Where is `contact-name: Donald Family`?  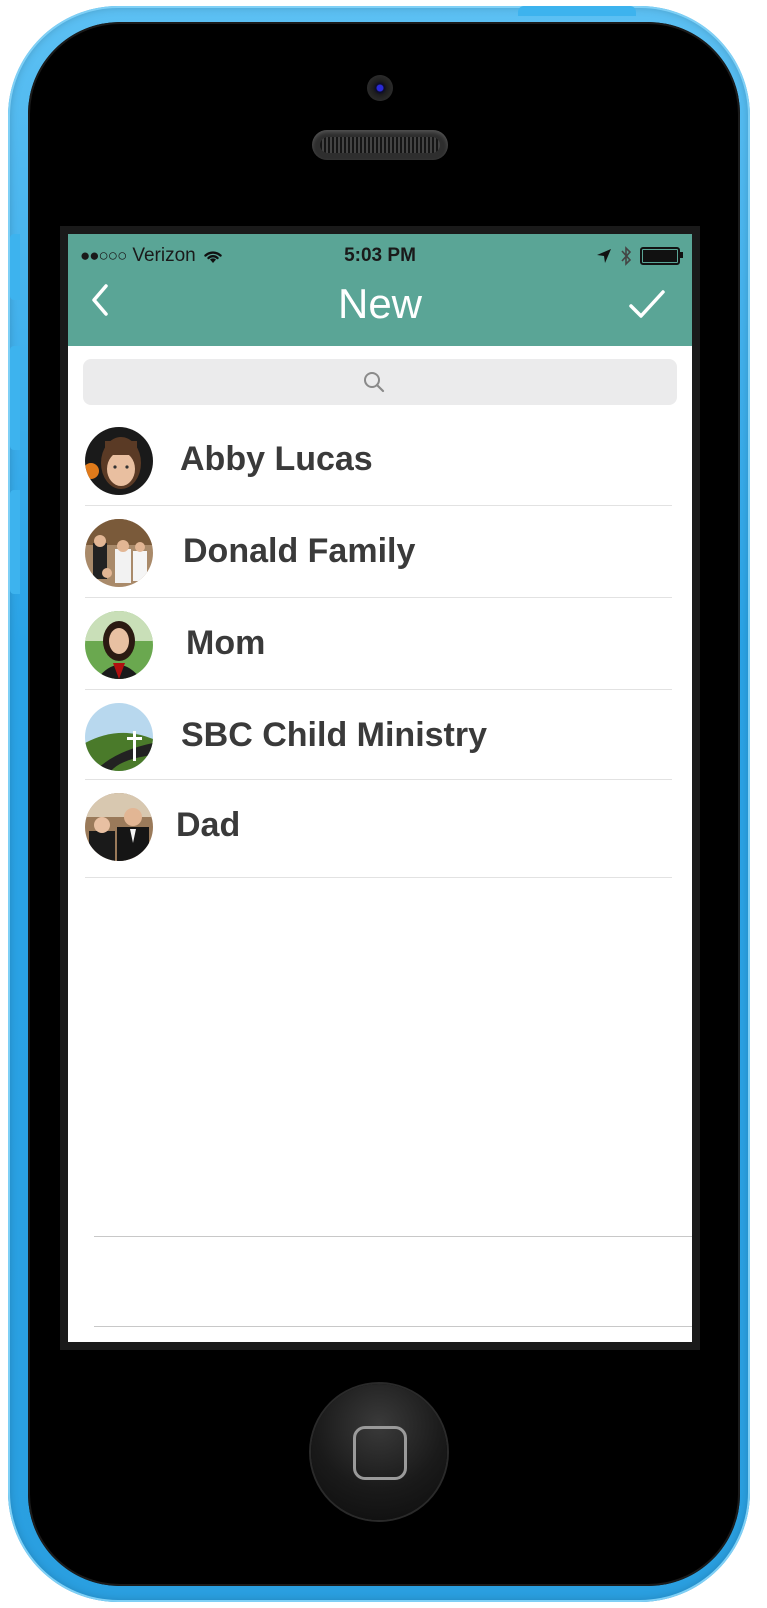 contact-name: Donald Family is located at coordinates (299, 551).